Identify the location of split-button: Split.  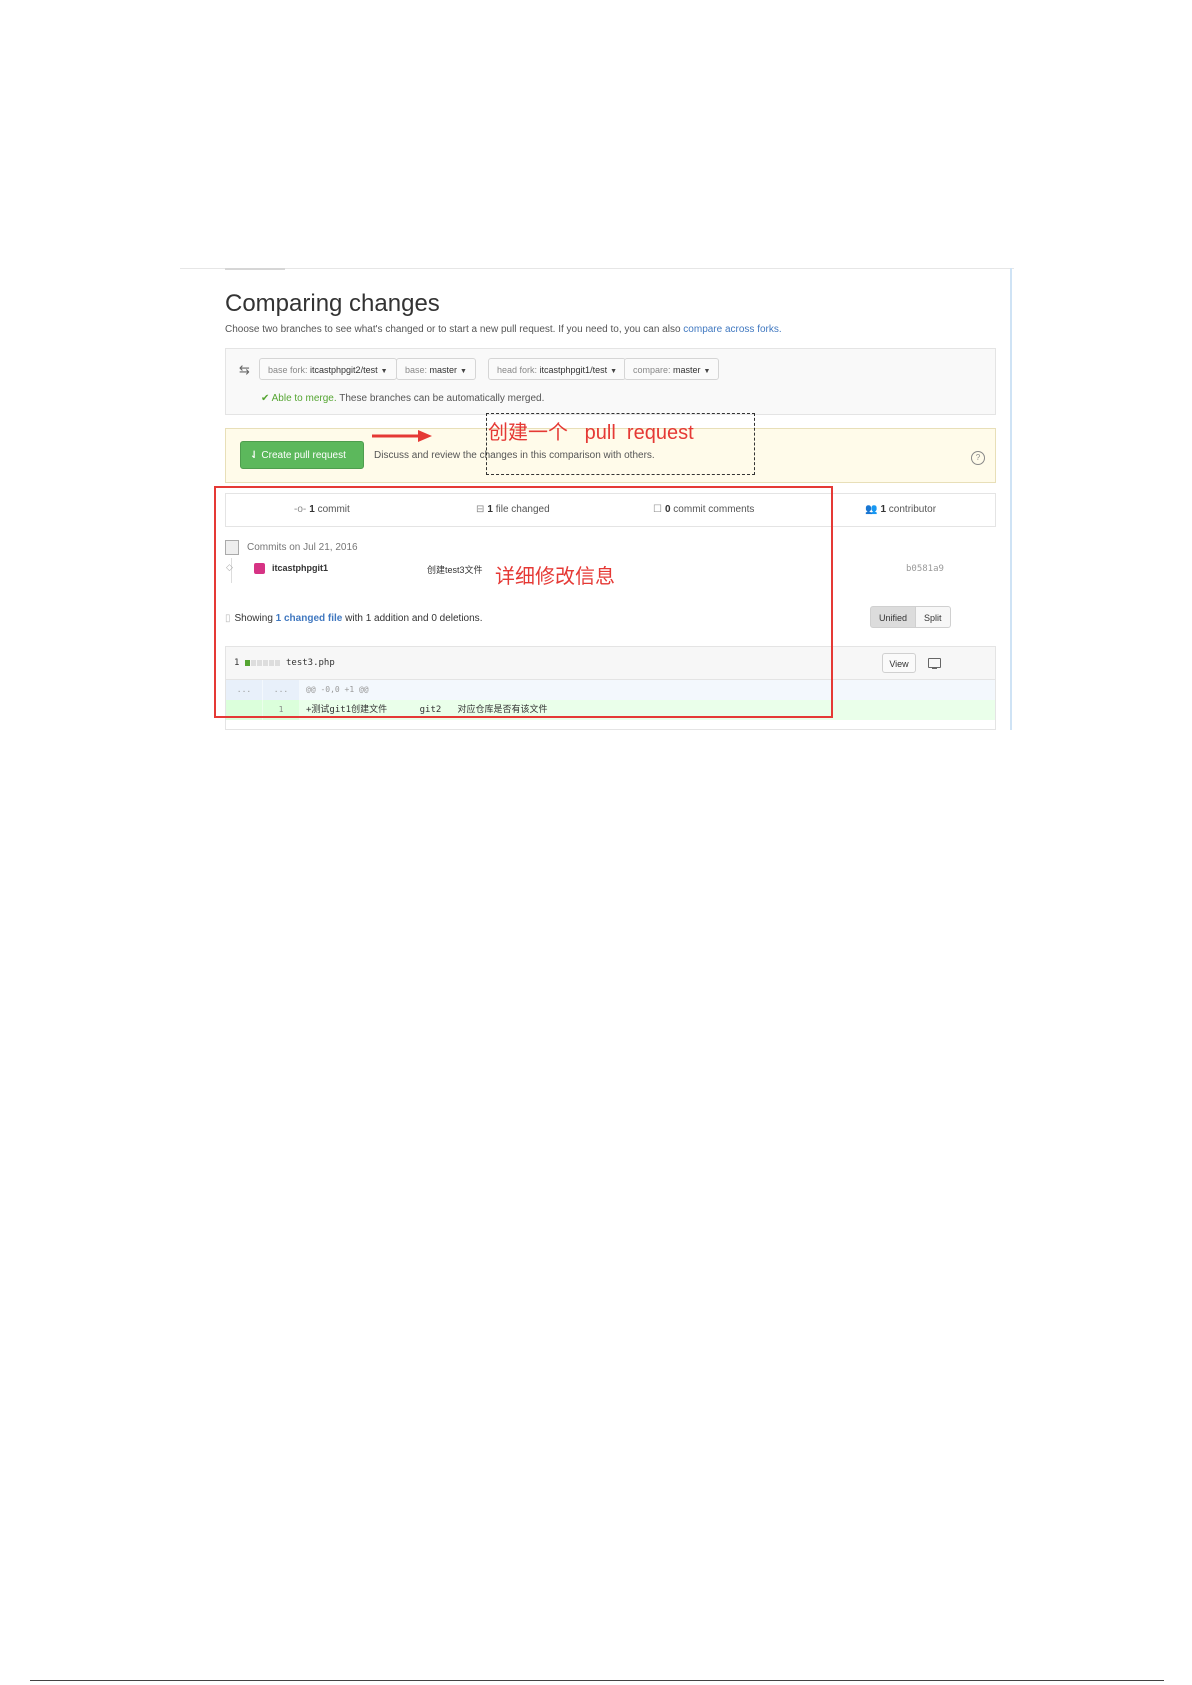
(933, 617).